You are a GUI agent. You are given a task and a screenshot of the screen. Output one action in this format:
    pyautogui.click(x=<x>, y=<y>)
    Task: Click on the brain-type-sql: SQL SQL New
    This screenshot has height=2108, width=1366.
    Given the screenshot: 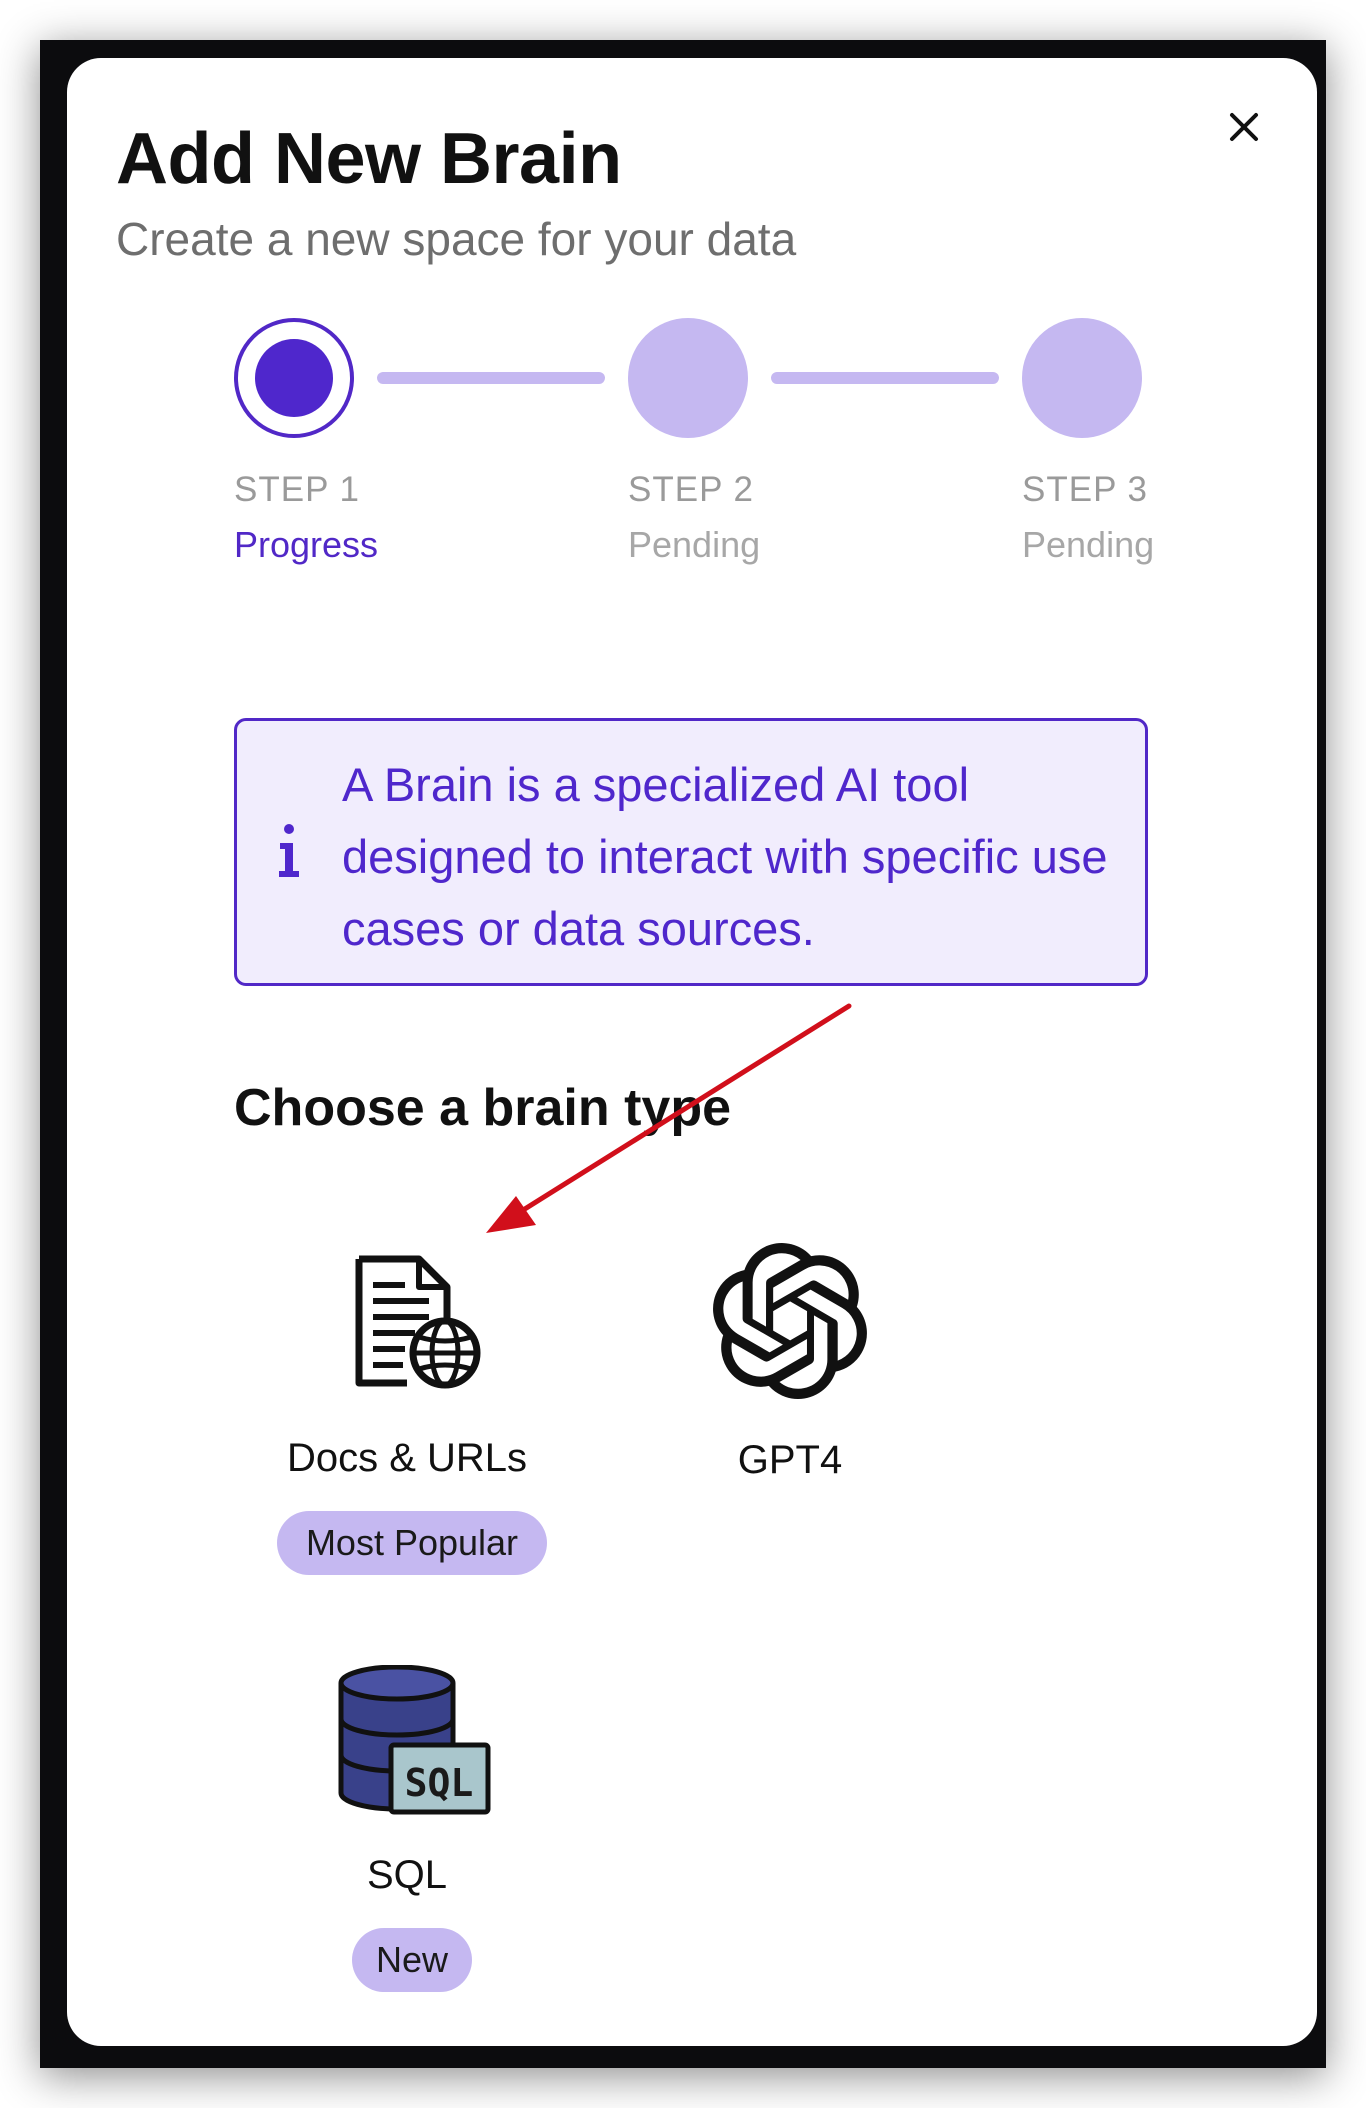 What is the action you would take?
    pyautogui.click(x=437, y=1813)
    